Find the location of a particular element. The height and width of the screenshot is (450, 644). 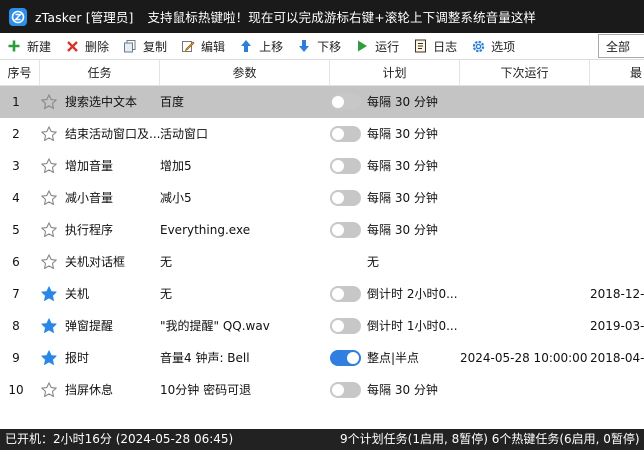

task-row: 2 结束活动窗口及... 活动窗口 每隔 30 分钟 is located at coordinates (322, 134).